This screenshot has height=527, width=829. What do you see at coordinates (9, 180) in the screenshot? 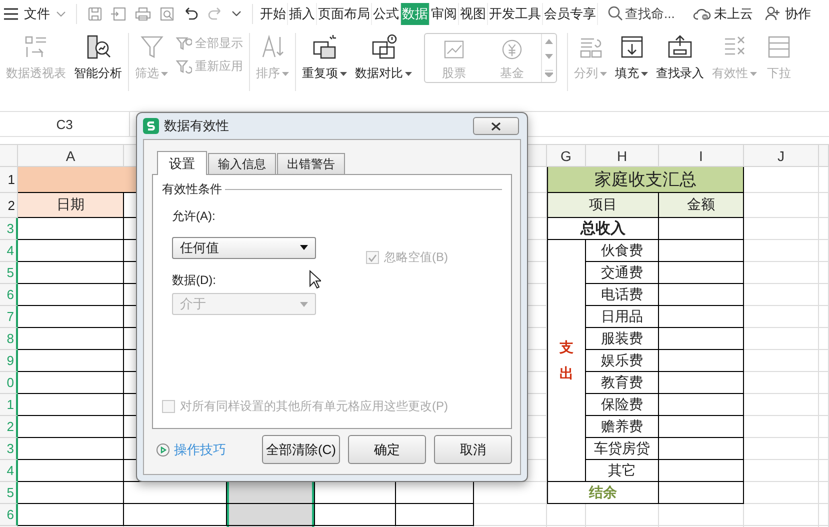
I see `row-header: 1` at bounding box center [9, 180].